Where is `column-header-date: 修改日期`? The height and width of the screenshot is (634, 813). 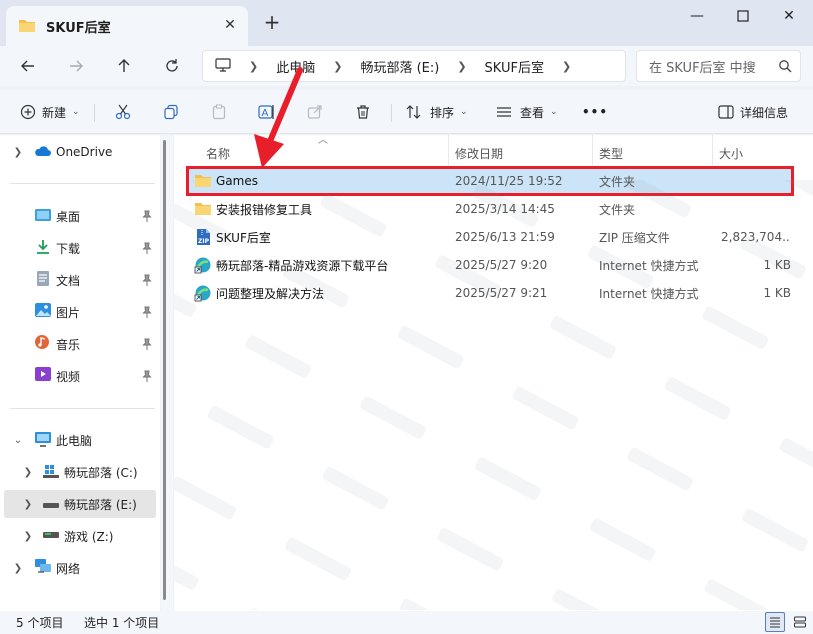 column-header-date: 修改日期 is located at coordinates (479, 153).